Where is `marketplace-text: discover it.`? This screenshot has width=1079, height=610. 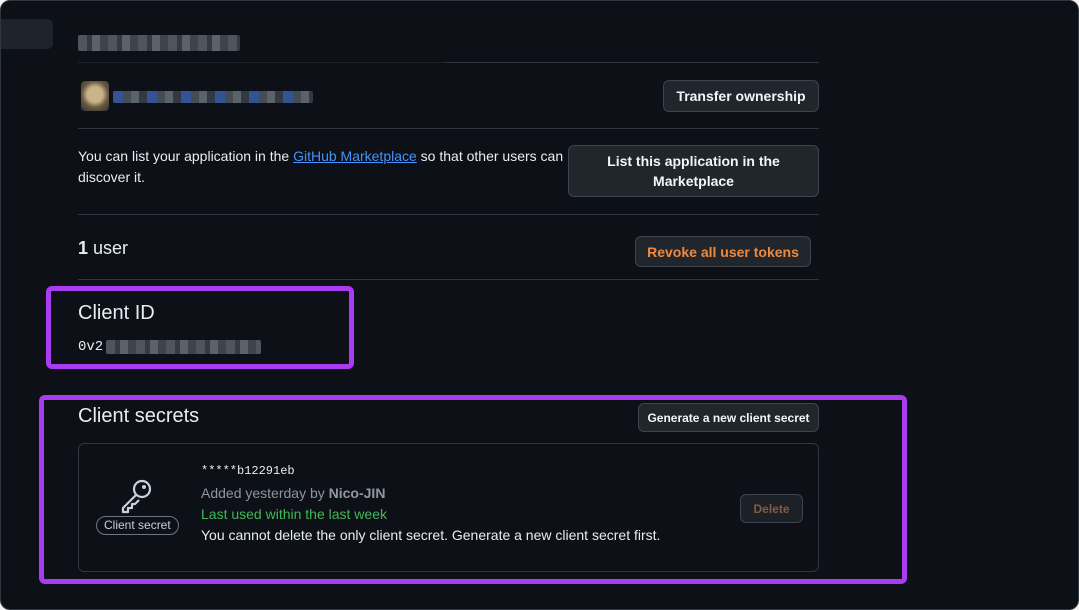
marketplace-text: discover it. is located at coordinates (111, 177).